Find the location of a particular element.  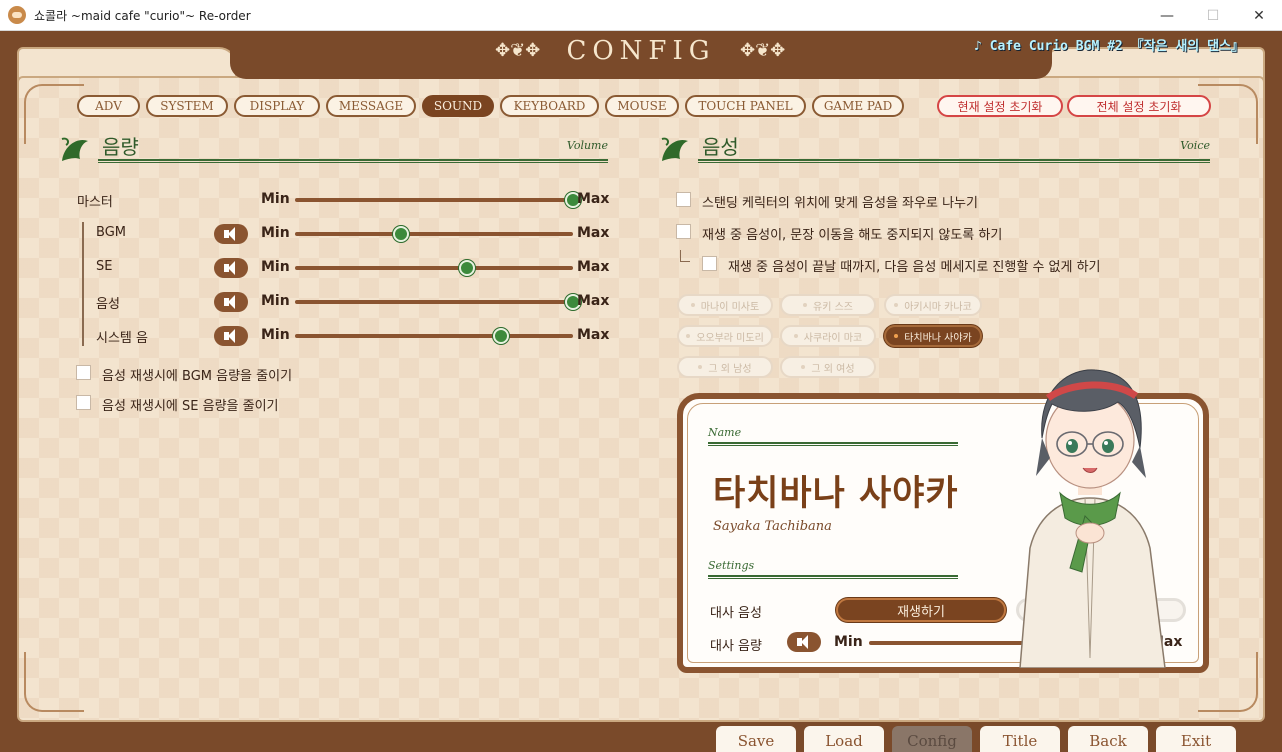

bgm-duck-option: 음성 재생시에 BGM 음량을 줄이기 is located at coordinates (226, 373).